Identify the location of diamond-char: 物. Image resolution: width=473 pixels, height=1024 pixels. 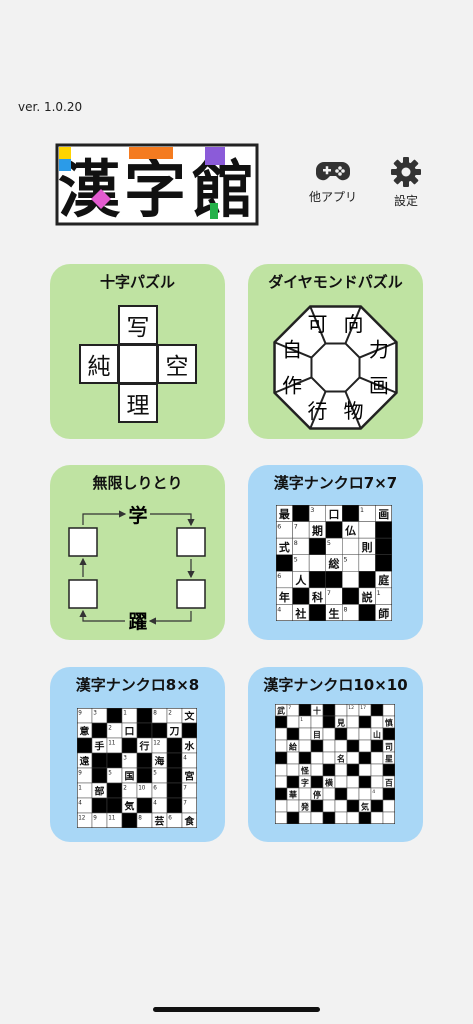
(353, 411).